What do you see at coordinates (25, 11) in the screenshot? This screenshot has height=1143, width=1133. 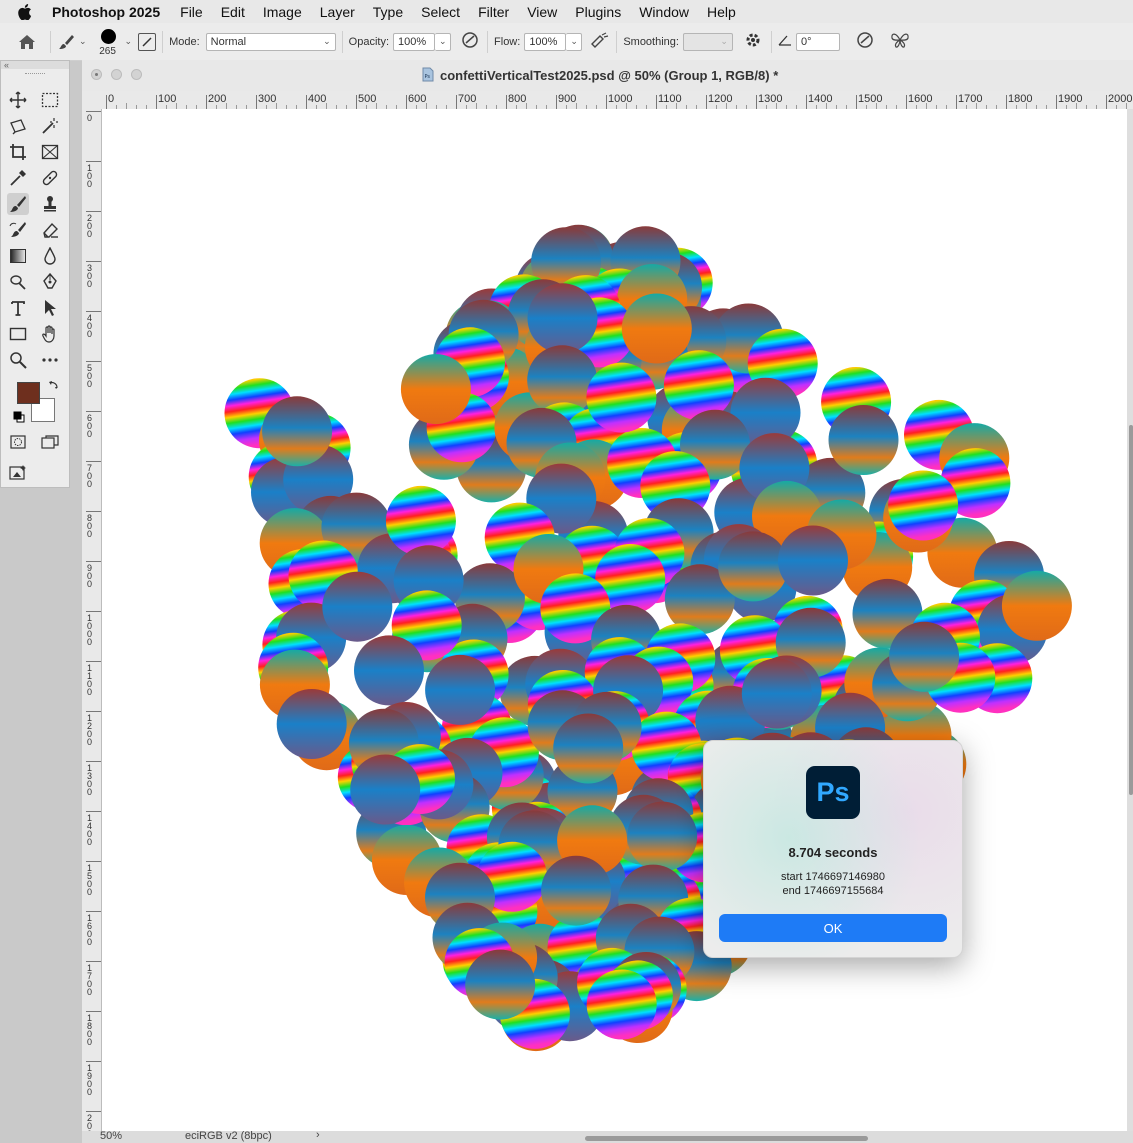 I see `apple-icon` at bounding box center [25, 11].